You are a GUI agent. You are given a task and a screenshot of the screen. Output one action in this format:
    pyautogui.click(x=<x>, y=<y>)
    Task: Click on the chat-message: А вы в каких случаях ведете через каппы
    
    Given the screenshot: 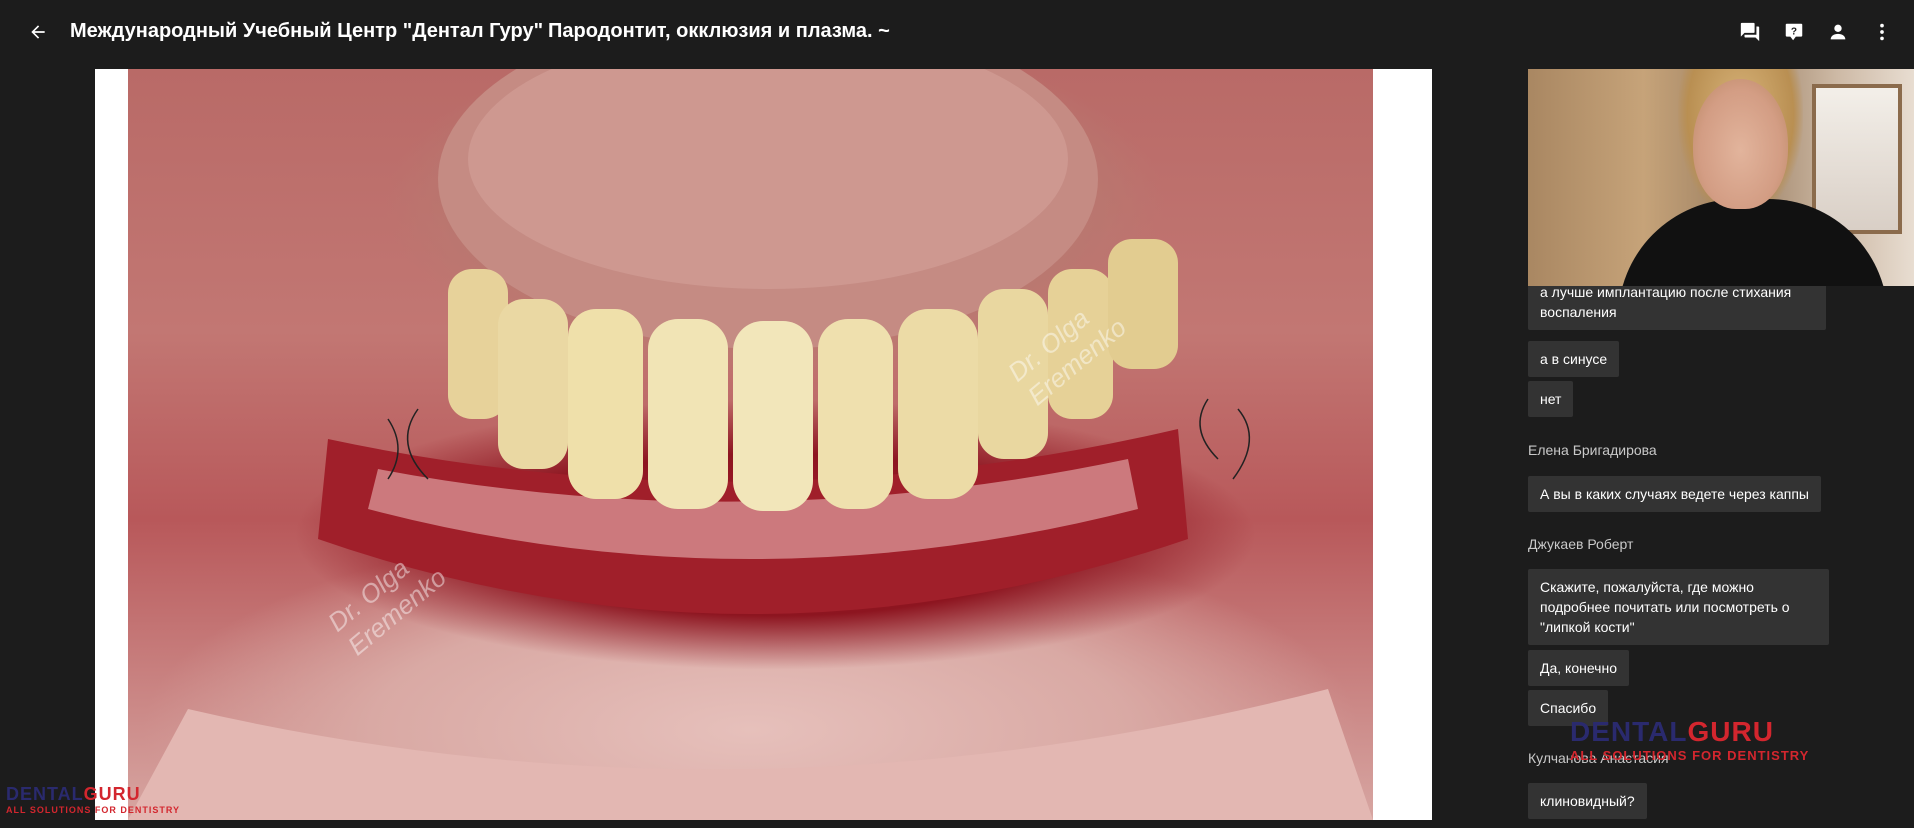 What is the action you would take?
    pyautogui.click(x=1674, y=494)
    